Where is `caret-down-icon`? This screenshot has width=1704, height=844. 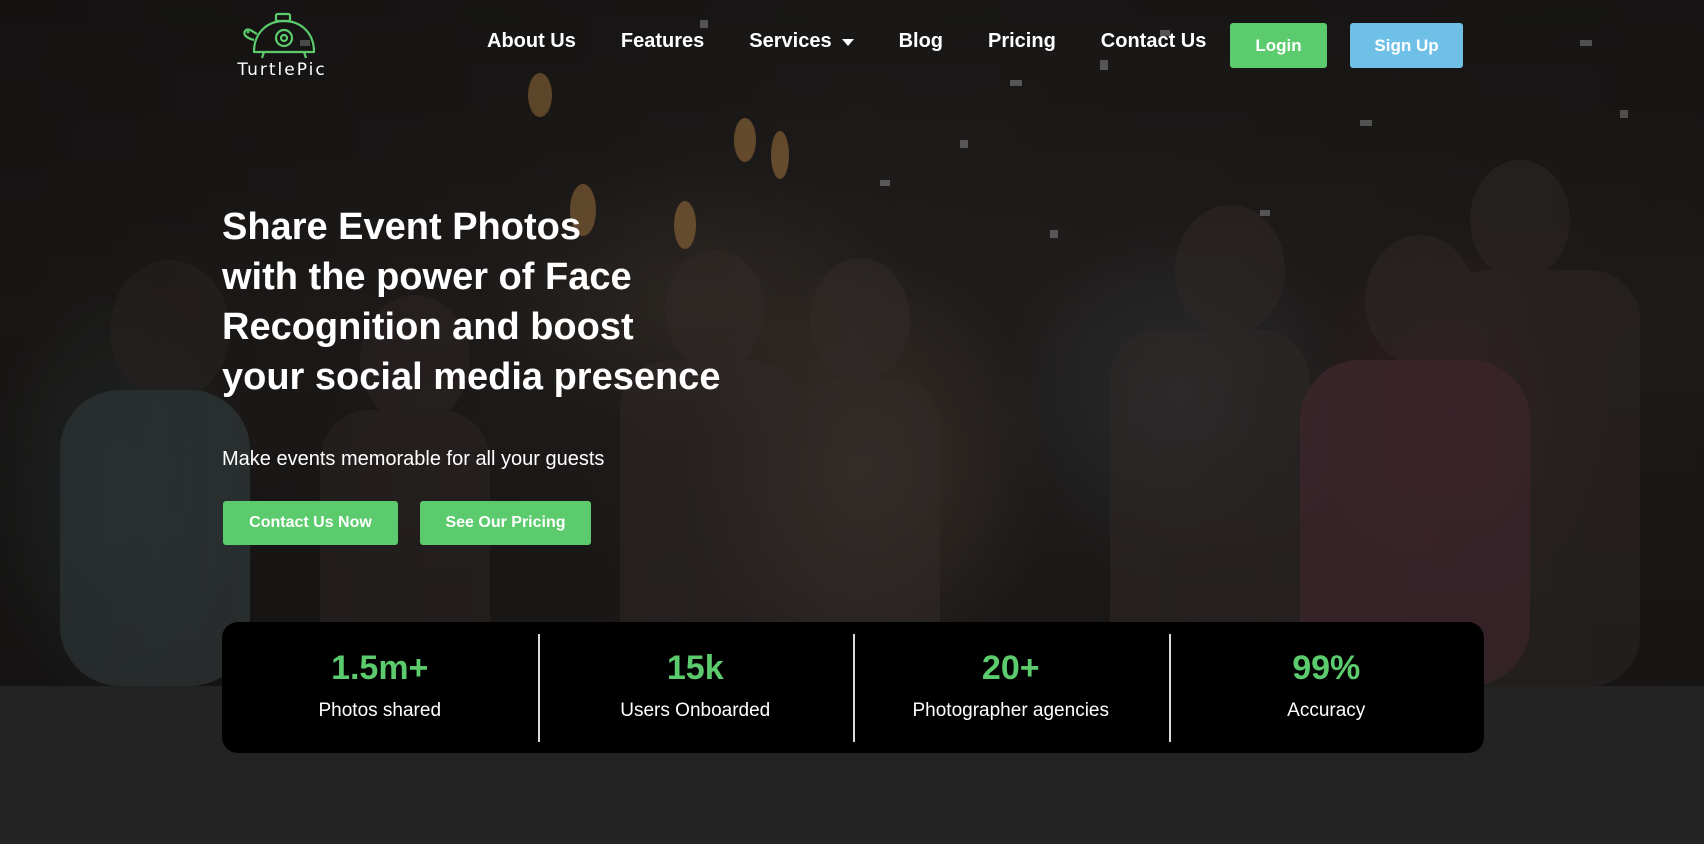
caret-down-icon is located at coordinates (847, 41).